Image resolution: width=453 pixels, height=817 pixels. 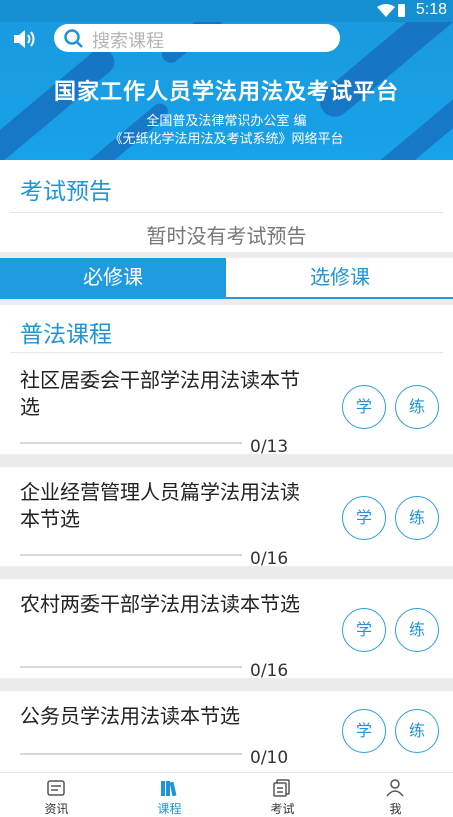 What do you see at coordinates (169, 789) in the screenshot?
I see `books-icon` at bounding box center [169, 789].